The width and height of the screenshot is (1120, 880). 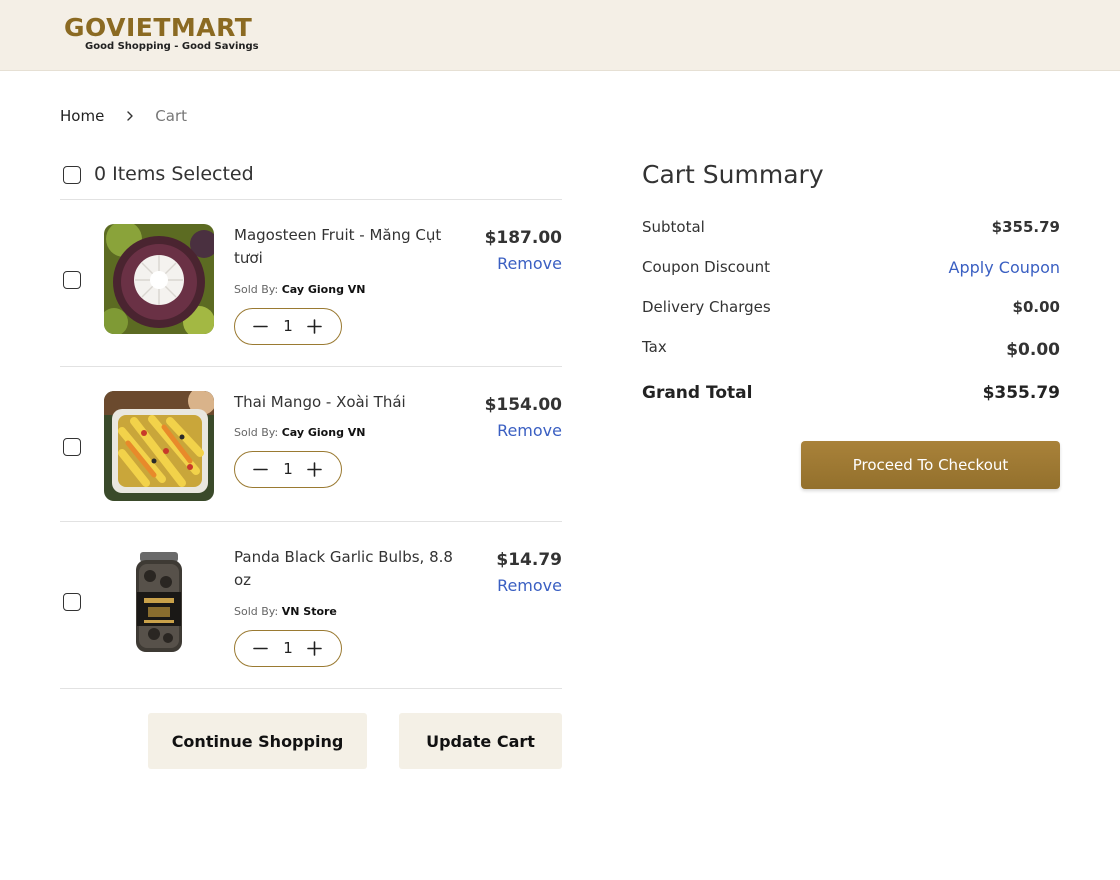 I want to click on item-price: $187.00, so click(x=523, y=238).